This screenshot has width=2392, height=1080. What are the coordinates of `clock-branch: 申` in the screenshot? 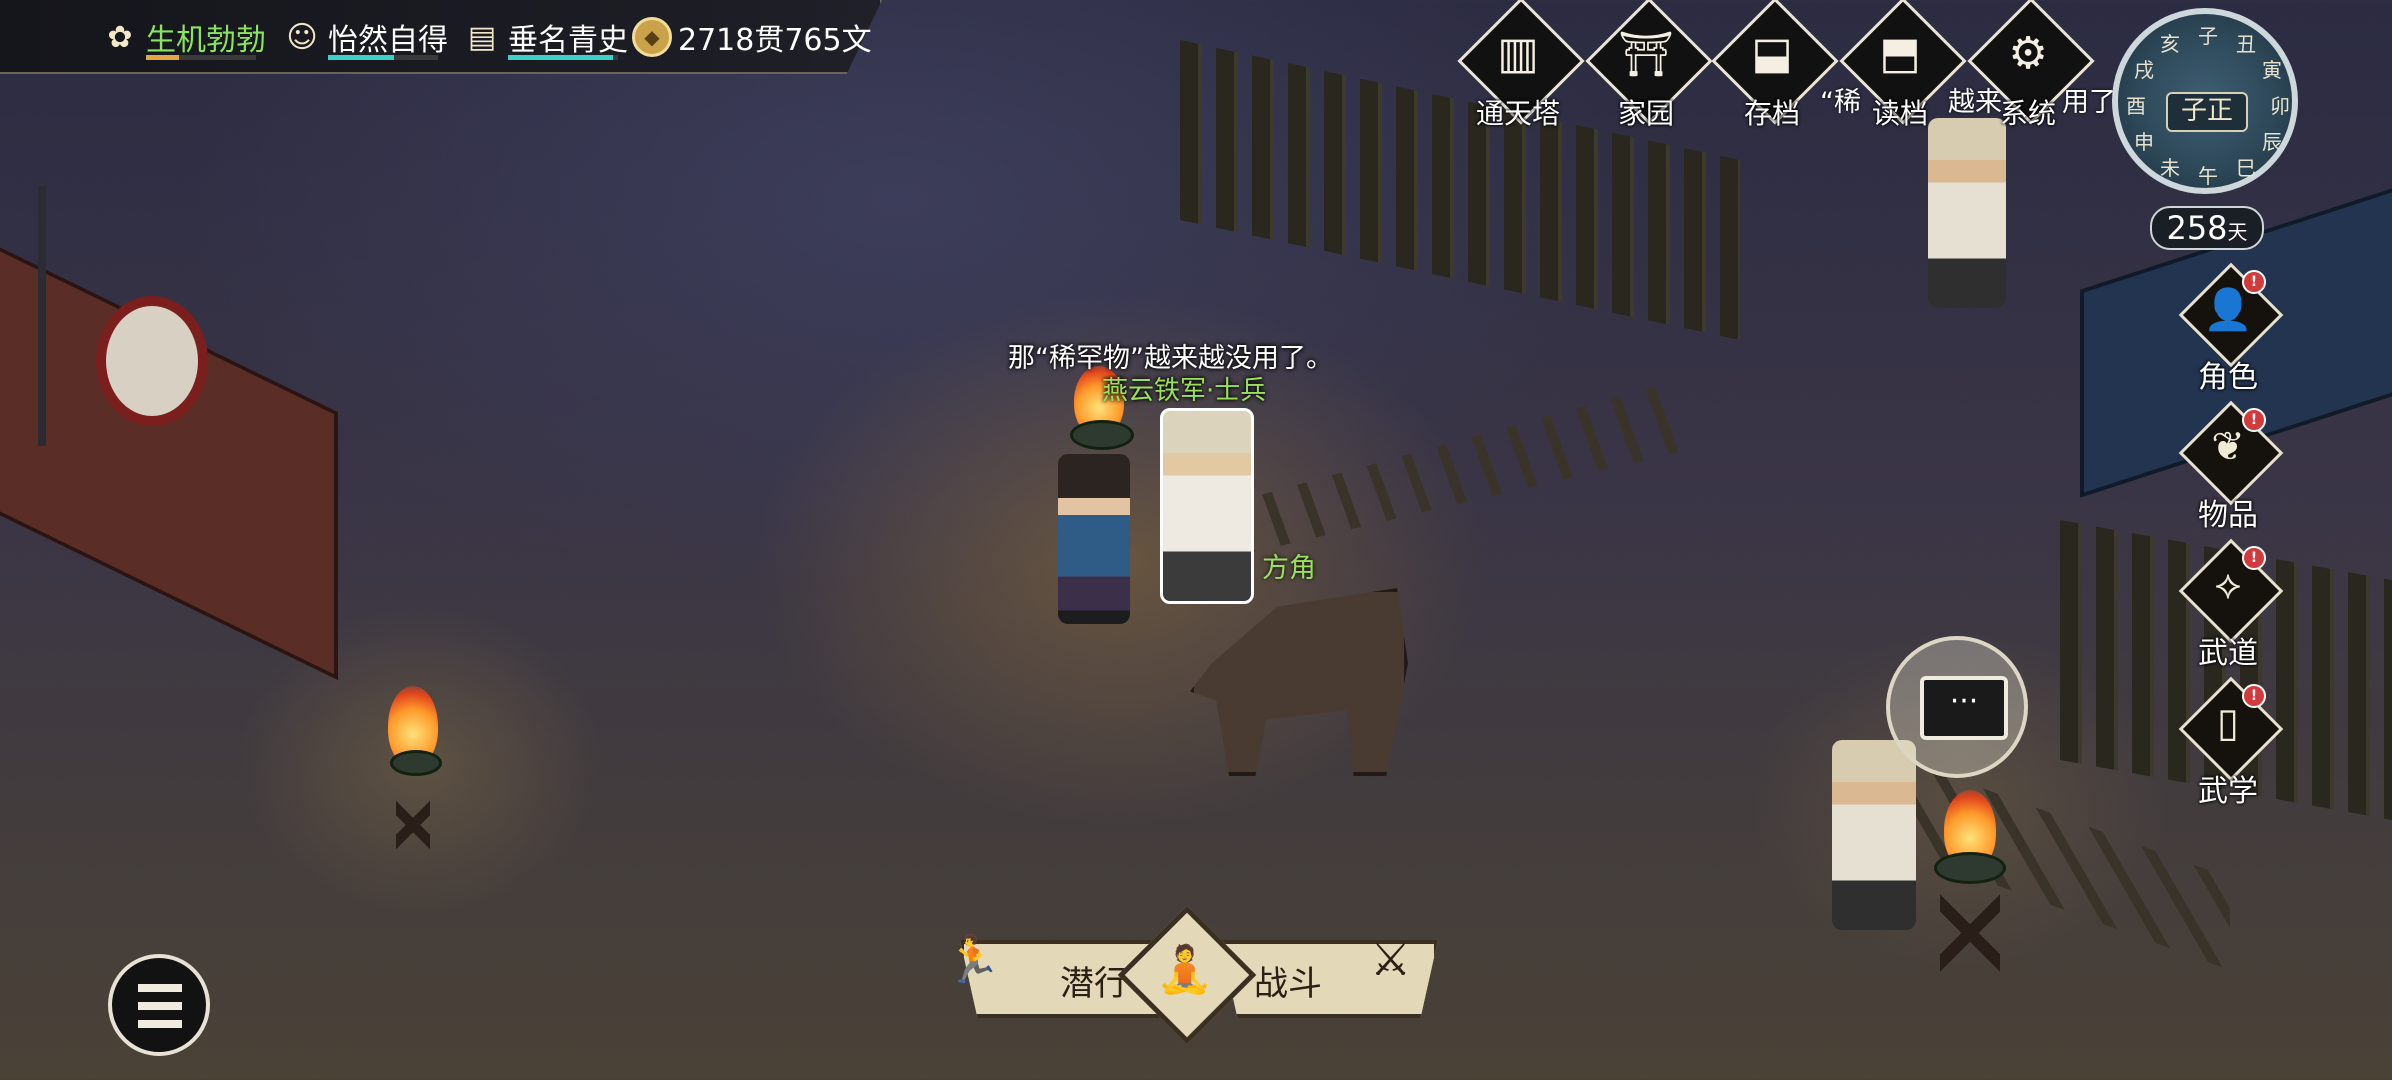 It's located at (2144, 142).